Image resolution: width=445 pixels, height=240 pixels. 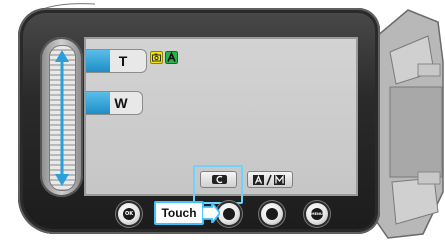 I want to click on menu-button: MENU, so click(x=317, y=214).